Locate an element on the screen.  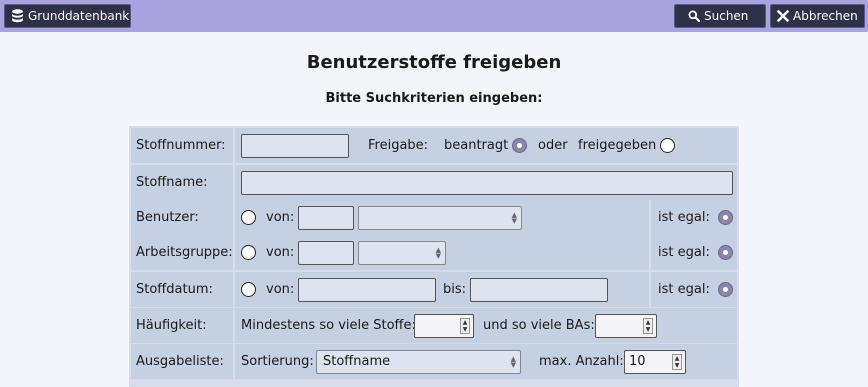
stoffdatum-von-radio is located at coordinates (248, 289).